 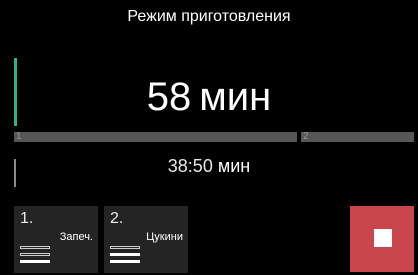 I want to click on progress-segment-label: 1, so click(x=19, y=136).